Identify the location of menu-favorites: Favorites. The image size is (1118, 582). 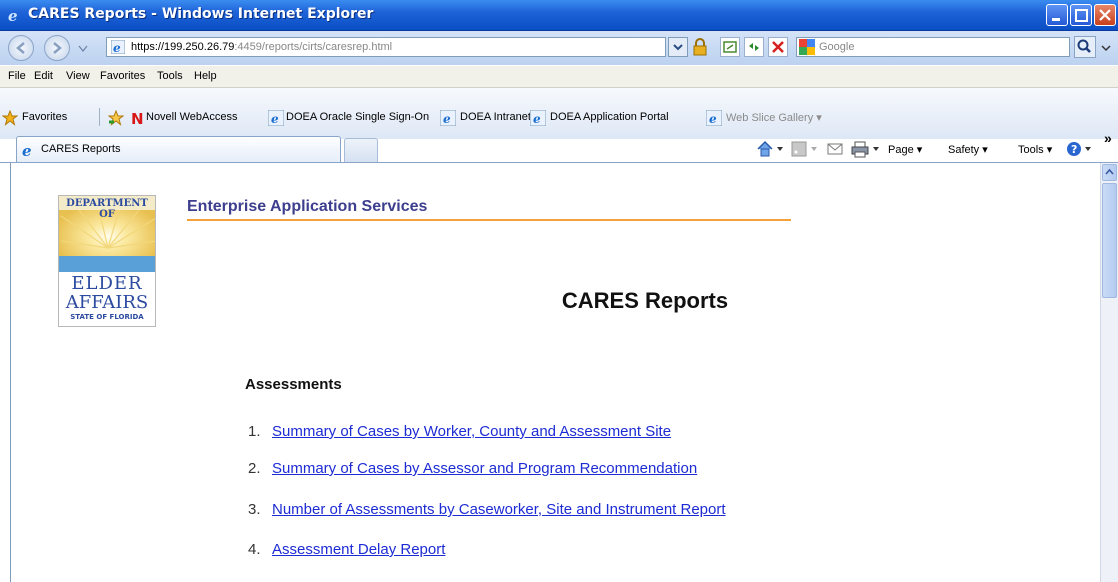
(122, 76).